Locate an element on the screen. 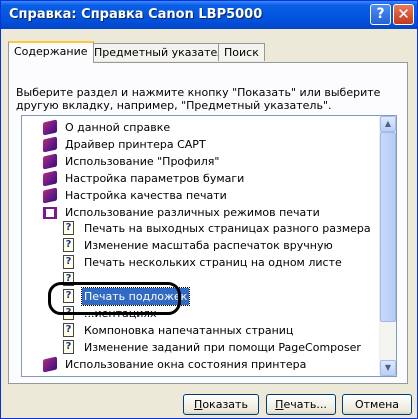 This screenshot has width=418, height=419. show-button-label: оказать is located at coordinates (225, 404).